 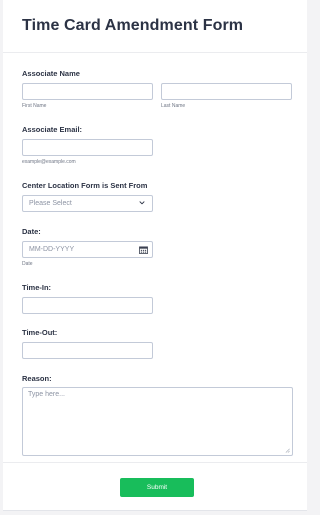 I want to click on date-sublabel: Date, so click(x=27, y=264).